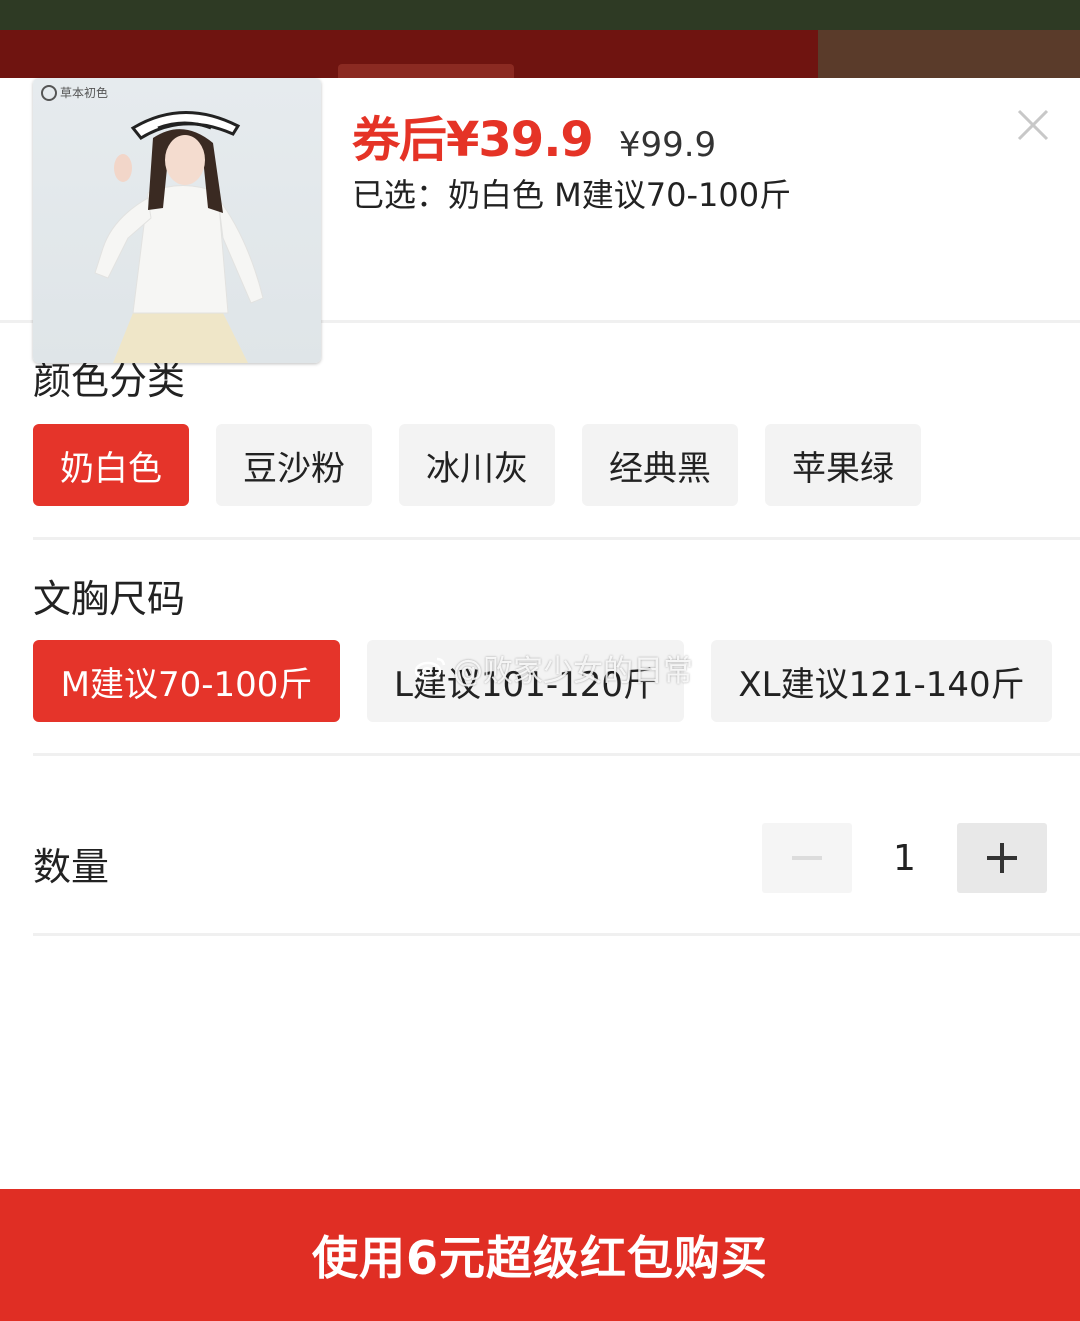 This screenshot has width=1080, height=1321. I want to click on quantity-value: 1, so click(904, 858).